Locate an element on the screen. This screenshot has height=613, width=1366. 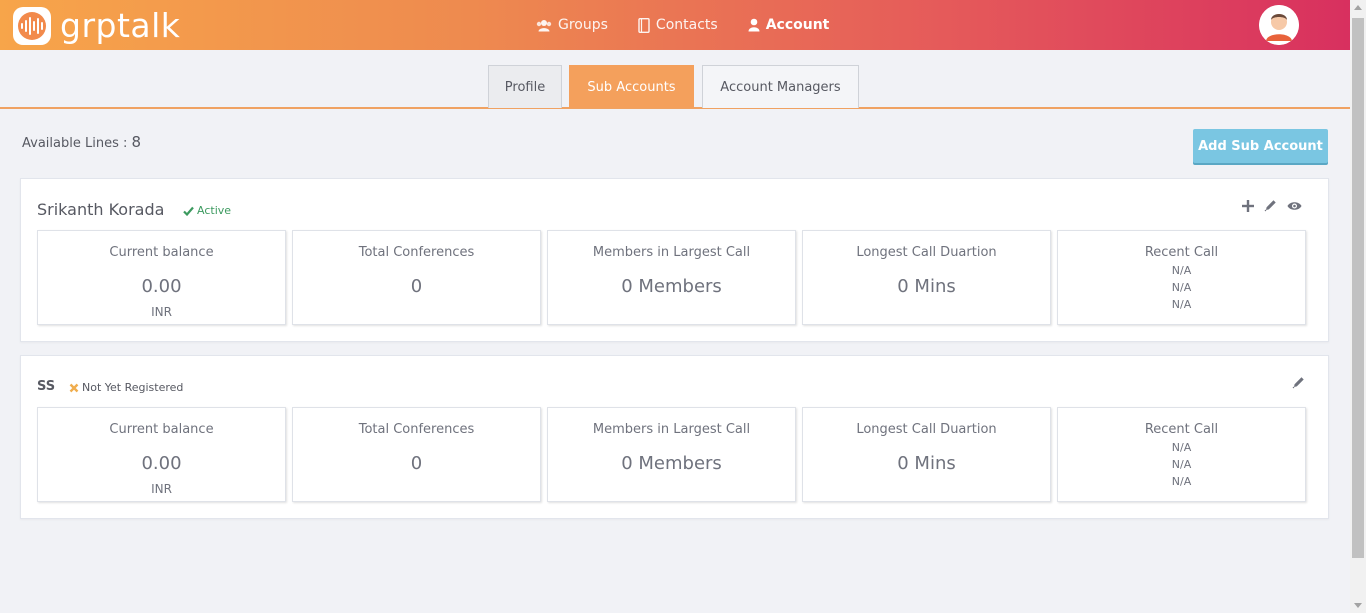
available-lines: Available Lines : 8 is located at coordinates (81, 142).